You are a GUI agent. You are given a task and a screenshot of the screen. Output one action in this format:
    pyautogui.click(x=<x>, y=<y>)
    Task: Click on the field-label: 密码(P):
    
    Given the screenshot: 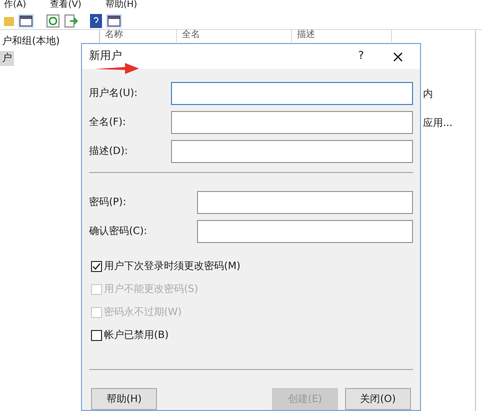 What is the action you would take?
    pyautogui.click(x=108, y=203)
    